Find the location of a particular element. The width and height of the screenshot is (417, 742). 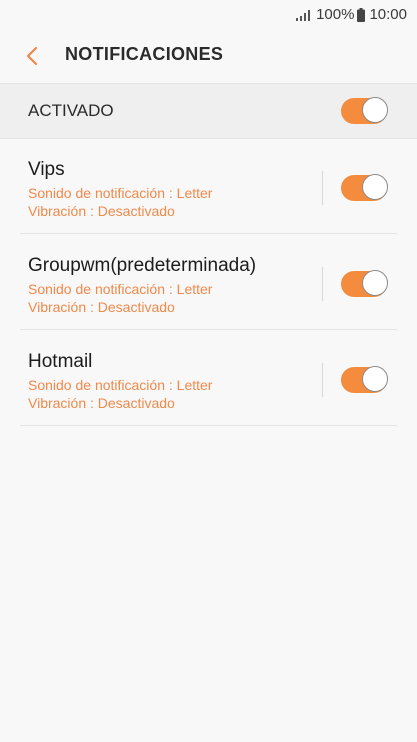

app-name: Vips is located at coordinates (46, 169).